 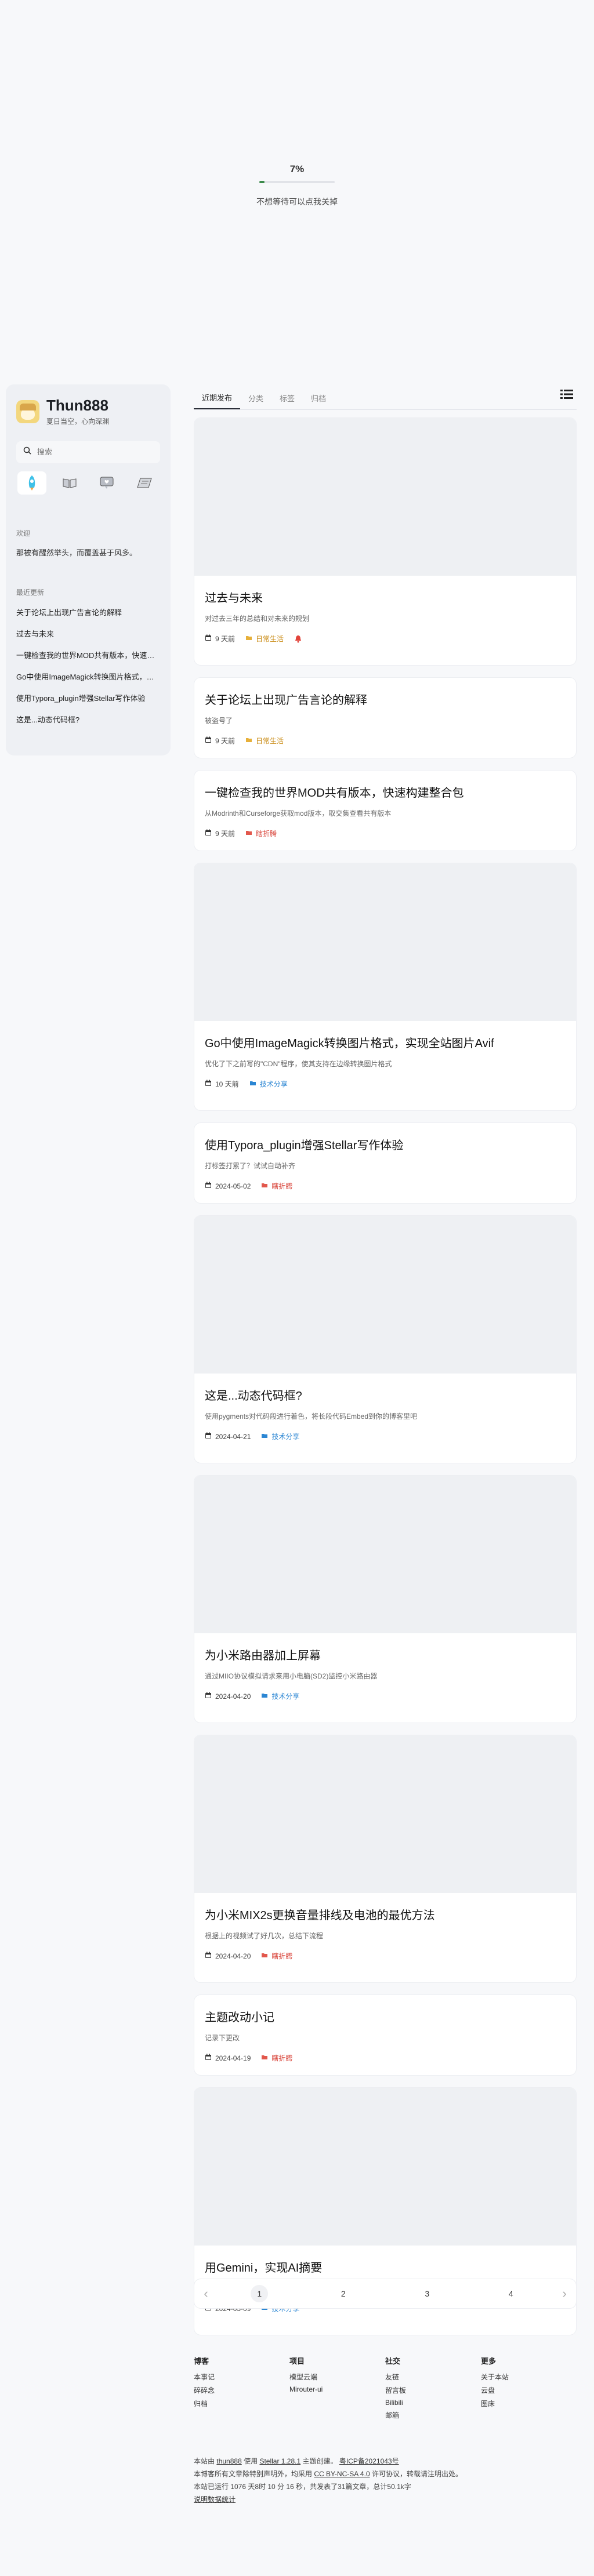 What do you see at coordinates (88, 676) in the screenshot?
I see `recent-item: Go中使用ImageMagick转换图片格式，实现全站图片Avif` at bounding box center [88, 676].